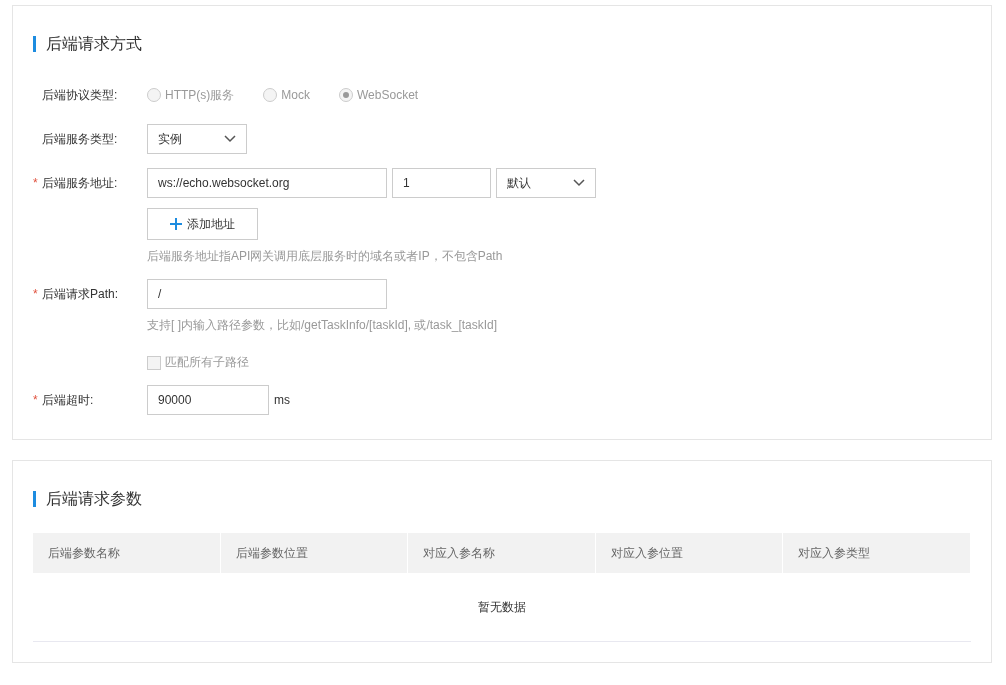 This screenshot has width=1006, height=685. Describe the element at coordinates (267, 183) in the screenshot. I see `address-input: ws://echo.websocket.org` at that location.